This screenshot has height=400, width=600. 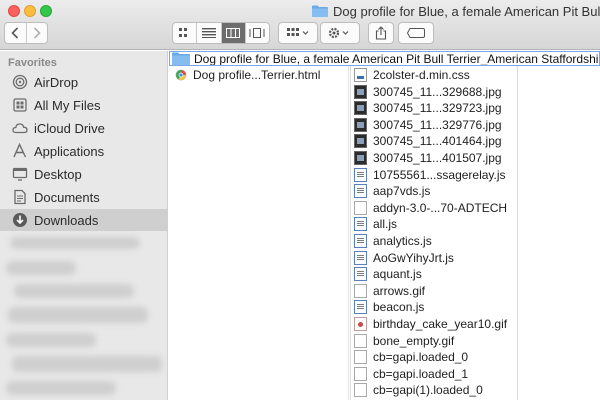 I want to click on document-file-icon, so click(x=360, y=75).